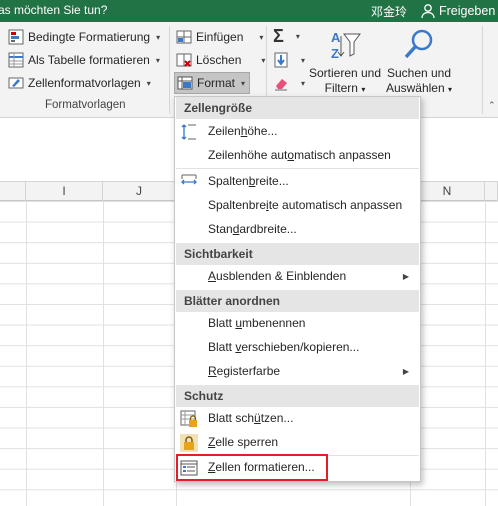 The image size is (498, 506). Describe the element at coordinates (297, 168) in the screenshot. I see `menu-separator` at that location.